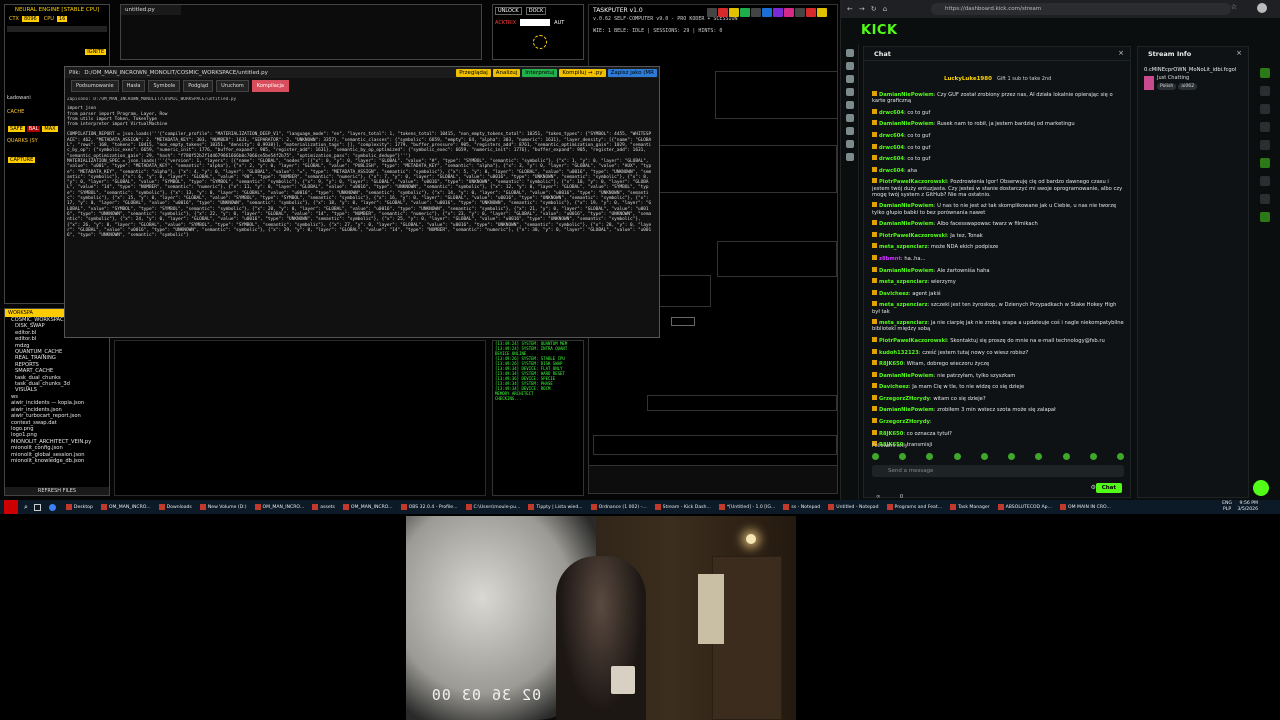 This screenshot has width=1280, height=720. What do you see at coordinates (998, 293) in the screenshot?
I see `chat-message: Davicheez: agent jakiś` at bounding box center [998, 293].